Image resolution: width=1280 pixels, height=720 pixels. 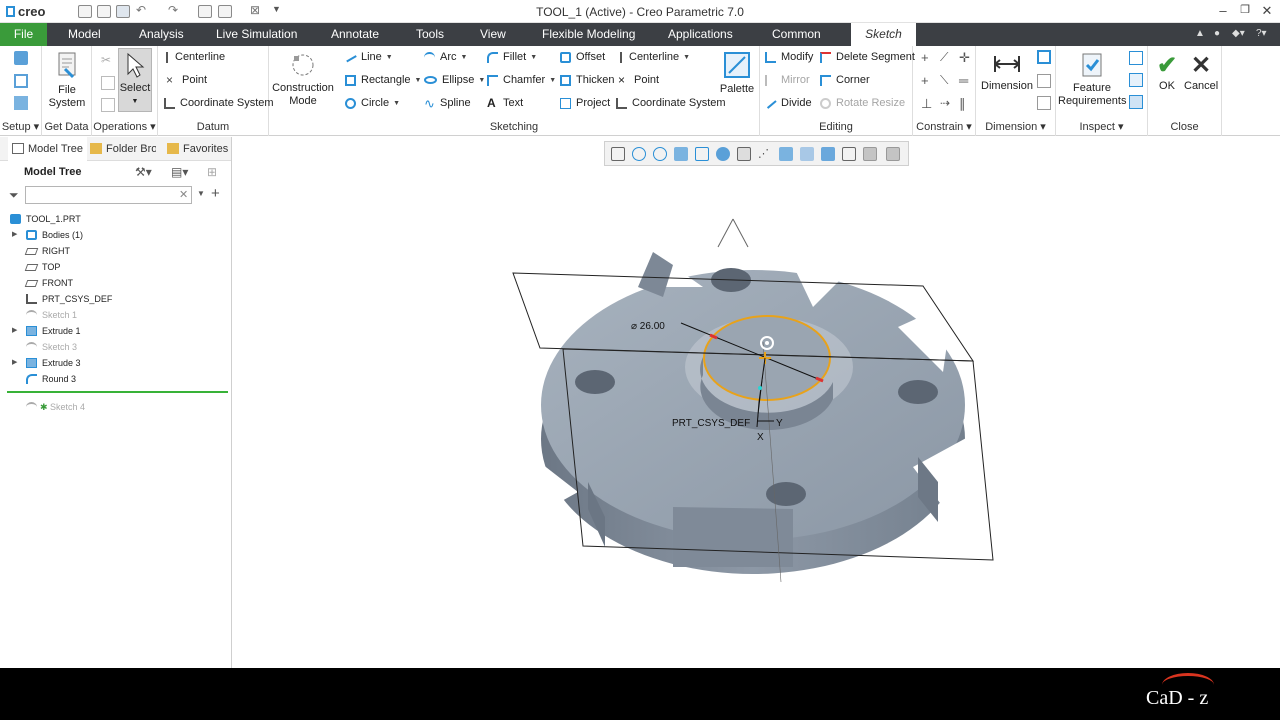 What do you see at coordinates (925, 80) in the screenshot?
I see `coincident-constraint-icon: +` at bounding box center [925, 80].